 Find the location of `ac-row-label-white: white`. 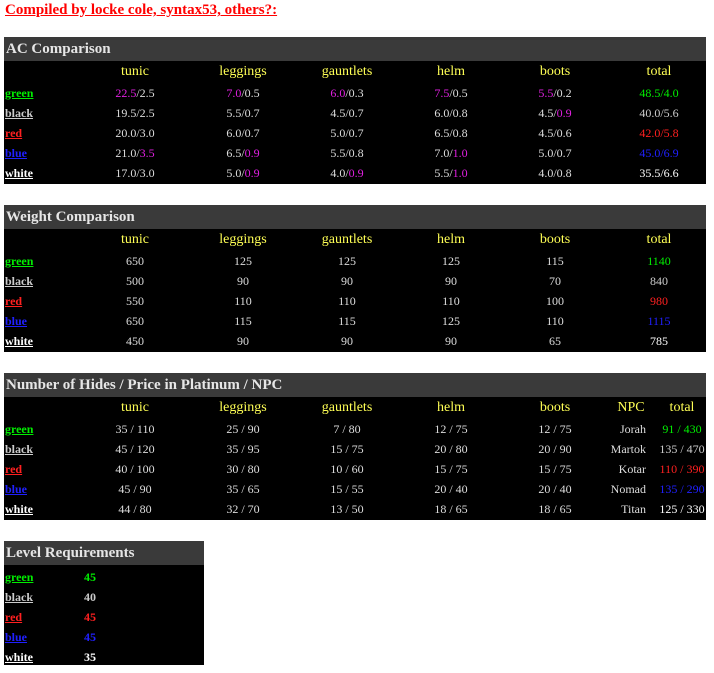

ac-row-label-white: white is located at coordinates (19, 173).